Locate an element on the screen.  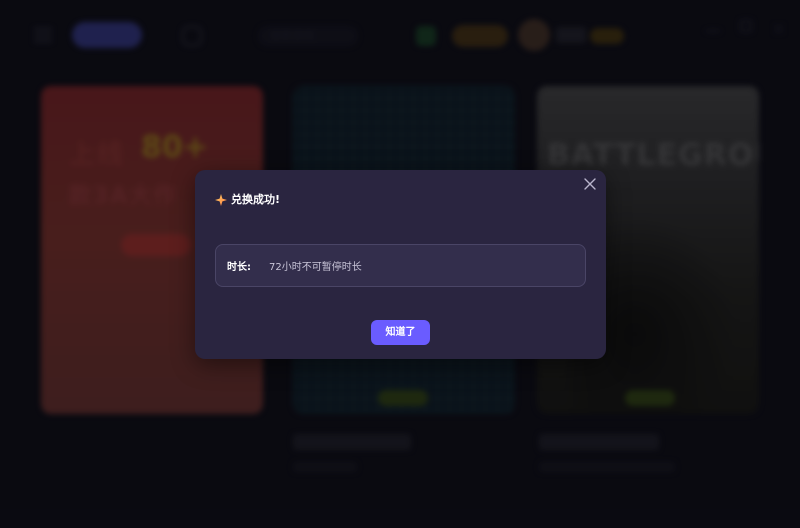
duration-field: 时长: 72小时不可暂停时长 is located at coordinates (400, 265).